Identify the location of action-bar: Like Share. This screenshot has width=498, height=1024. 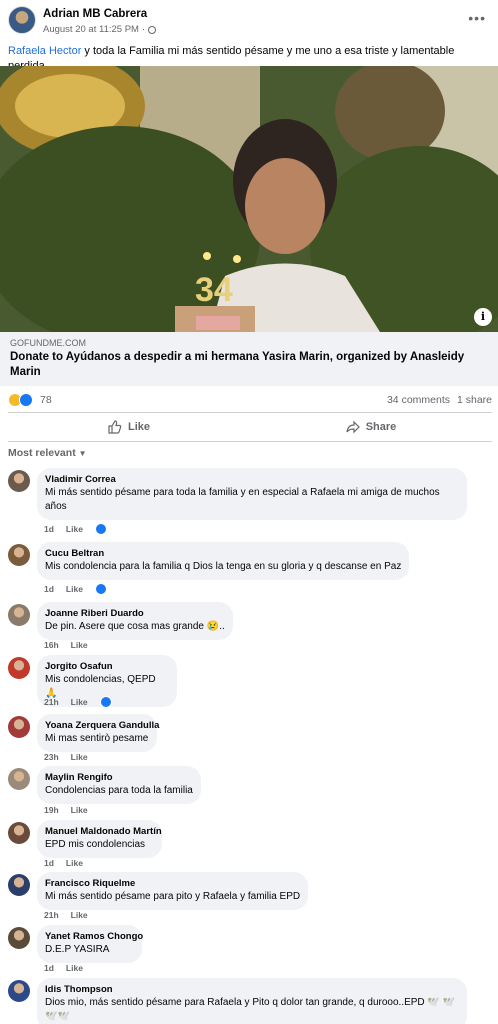
(250, 427).